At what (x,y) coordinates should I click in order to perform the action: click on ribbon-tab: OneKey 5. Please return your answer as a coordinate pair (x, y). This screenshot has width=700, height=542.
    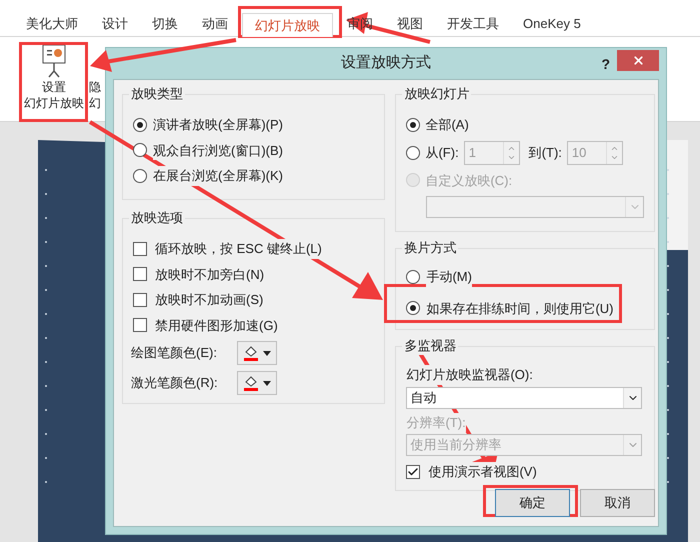
    Looking at the image, I should click on (552, 24).